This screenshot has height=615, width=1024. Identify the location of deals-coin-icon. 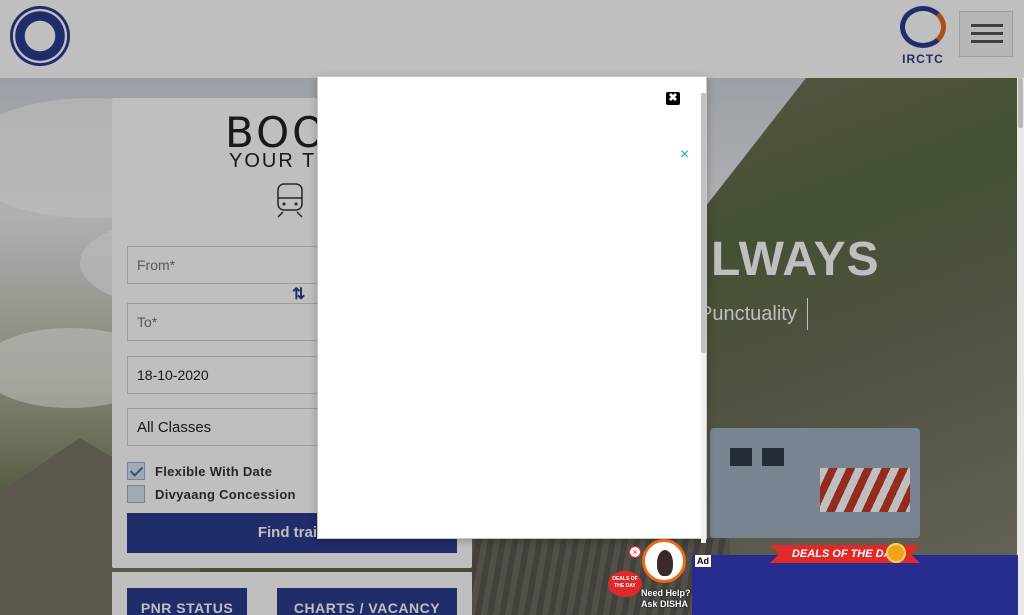
(896, 553).